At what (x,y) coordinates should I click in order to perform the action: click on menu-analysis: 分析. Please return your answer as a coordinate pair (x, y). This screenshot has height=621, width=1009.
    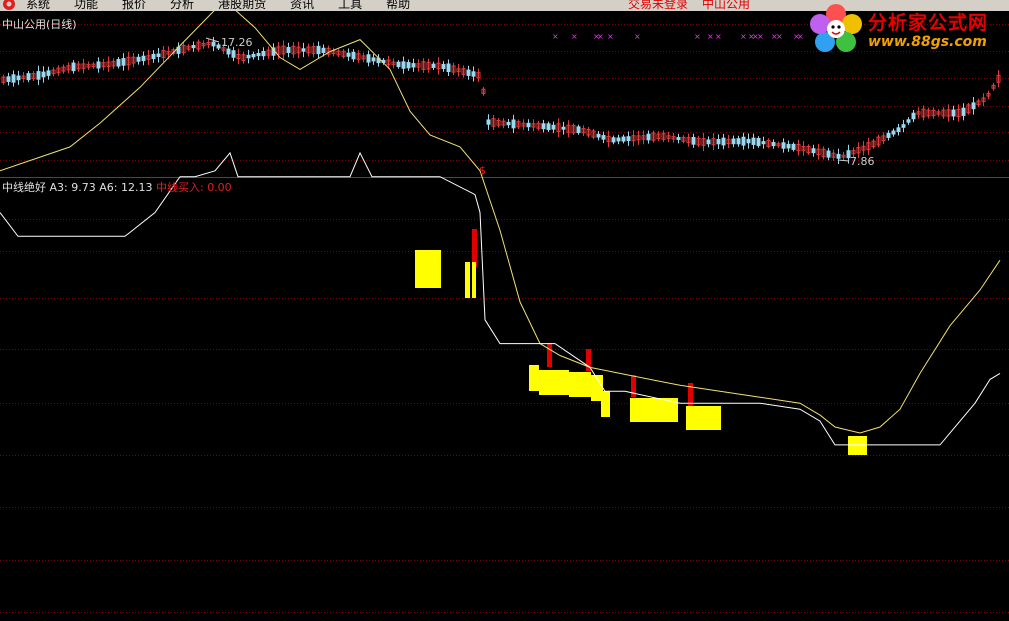
    Looking at the image, I should click on (182, 5).